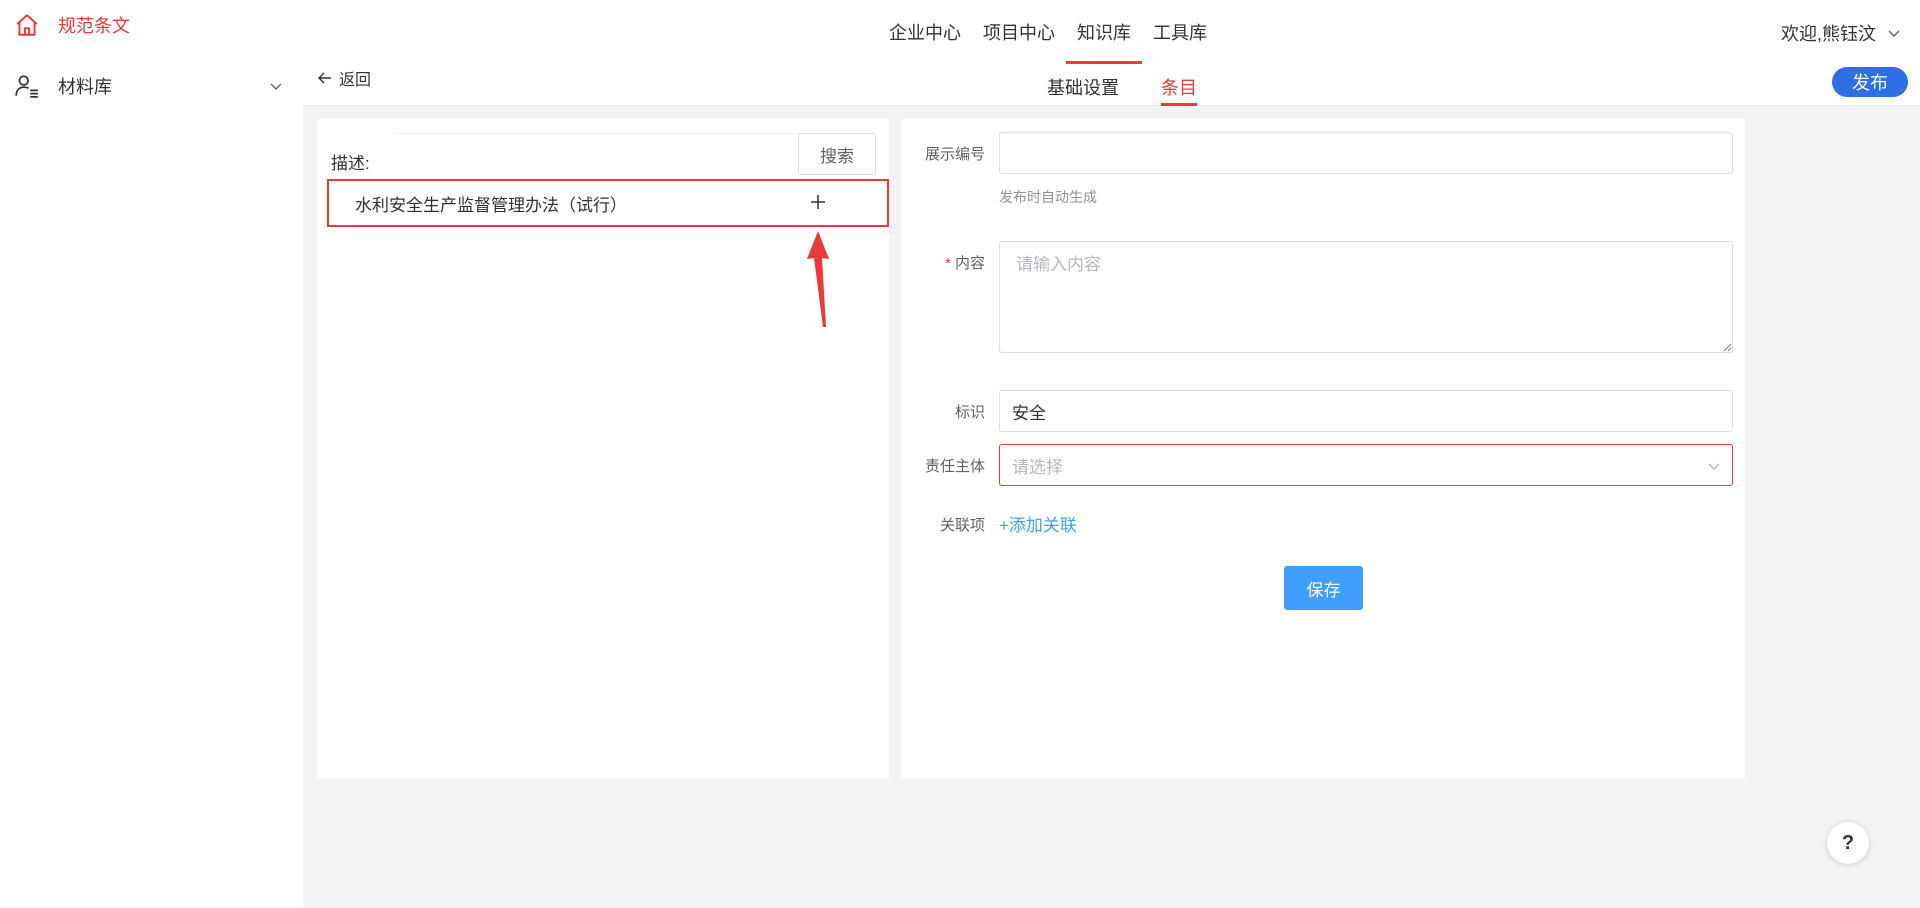 Image resolution: width=1920 pixels, height=908 pixels. What do you see at coordinates (954, 154) in the screenshot?
I see `display-no-label: 展示编号` at bounding box center [954, 154].